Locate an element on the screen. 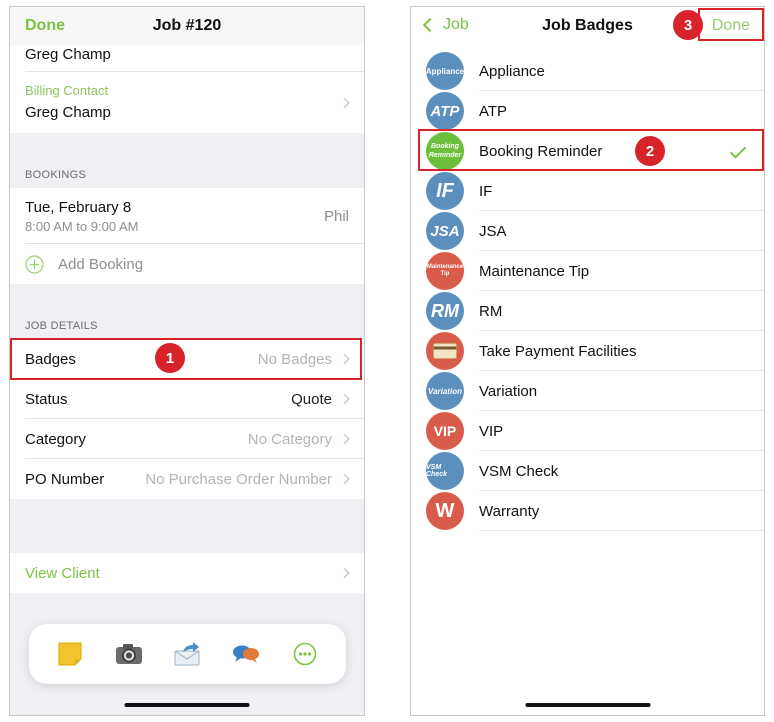 The width and height of the screenshot is (774, 722). maintenance-tip-icon: Maintenance Tip is located at coordinates (445, 271).